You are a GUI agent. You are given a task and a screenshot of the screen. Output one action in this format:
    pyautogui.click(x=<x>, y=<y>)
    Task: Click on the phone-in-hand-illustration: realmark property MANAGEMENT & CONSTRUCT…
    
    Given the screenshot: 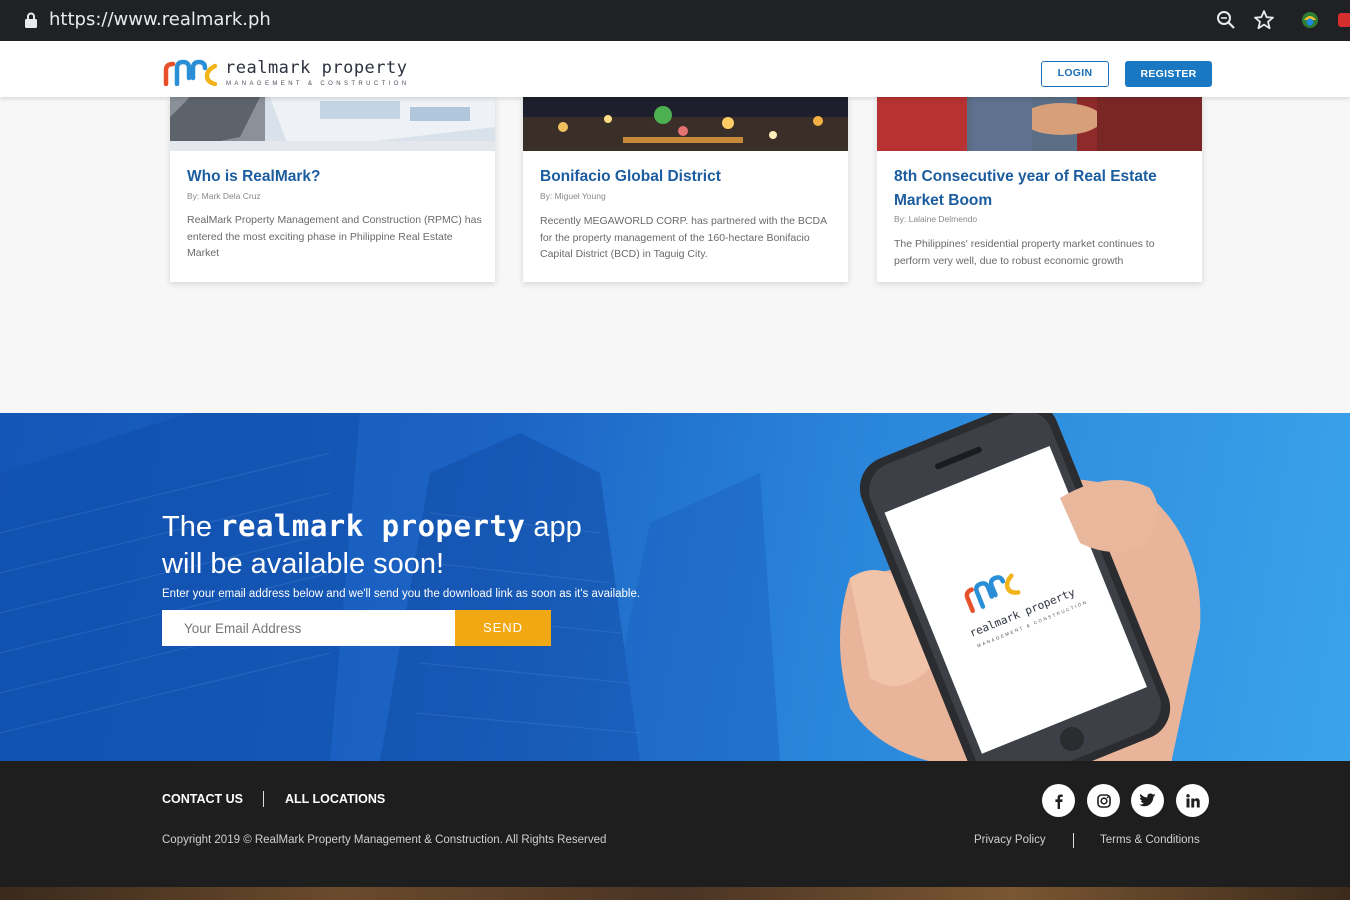 What is the action you would take?
    pyautogui.click(x=1020, y=587)
    